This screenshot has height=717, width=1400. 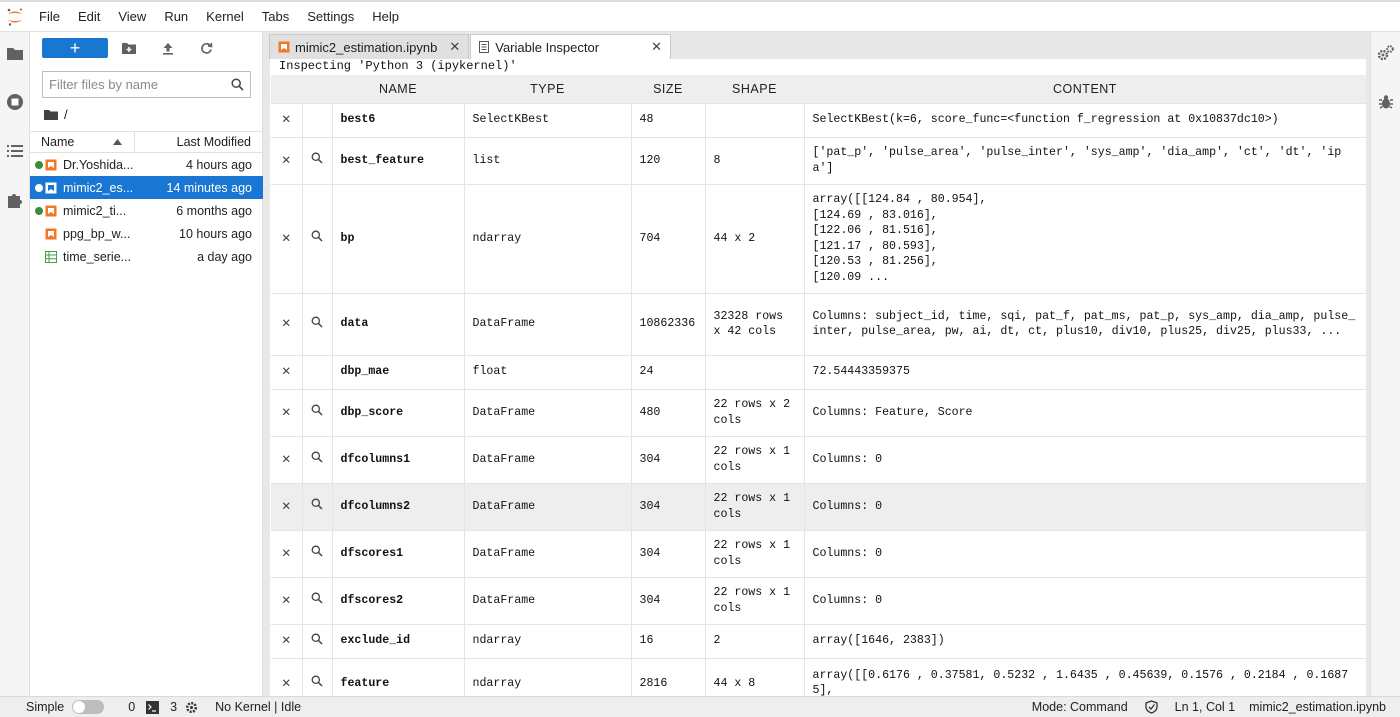 I want to click on header-content: CONTENT, so click(x=1085, y=89).